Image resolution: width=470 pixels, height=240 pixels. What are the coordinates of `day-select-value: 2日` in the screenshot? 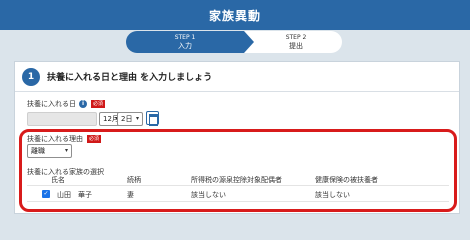 It's located at (127, 119).